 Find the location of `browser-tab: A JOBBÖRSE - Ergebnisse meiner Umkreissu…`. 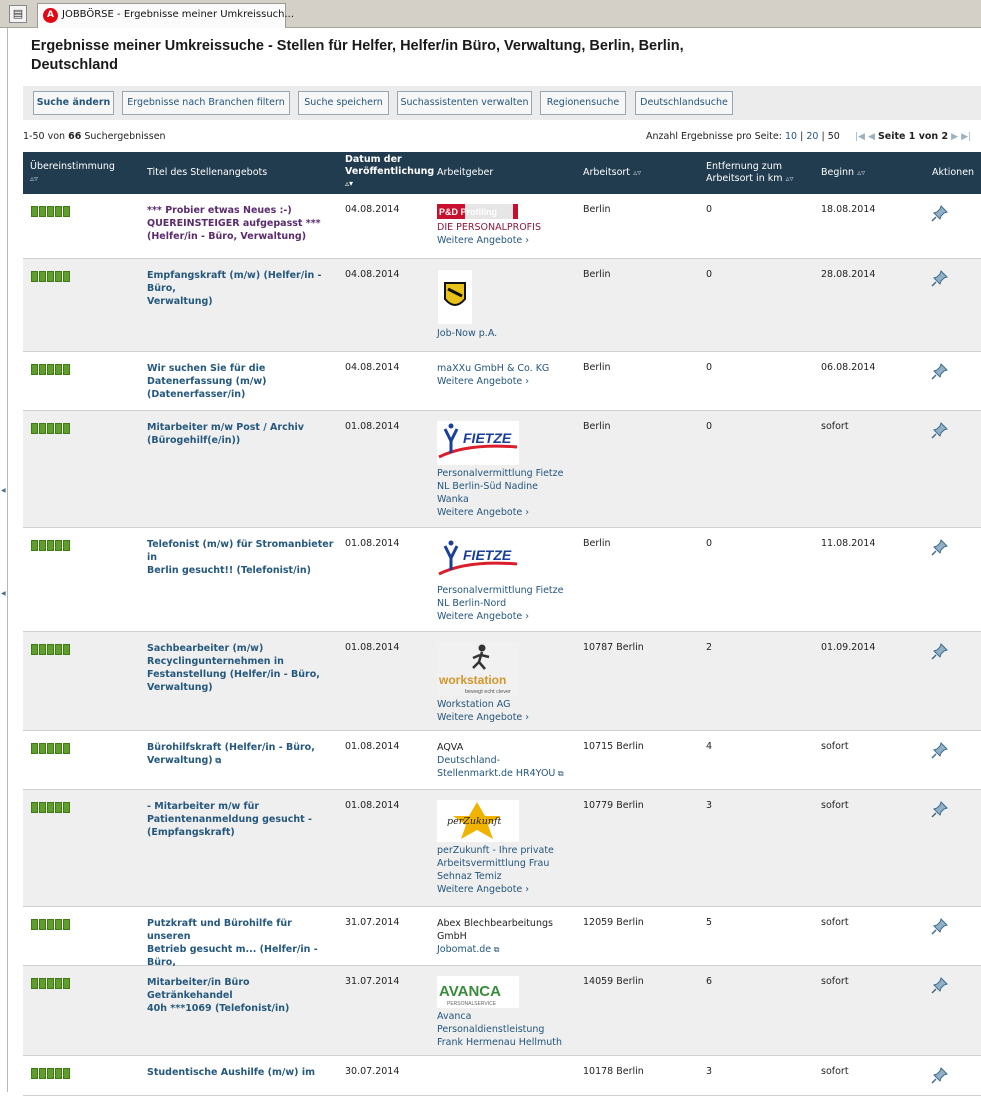

browser-tab: A JOBBÖRSE - Ergebnisse meiner Umkreissu… is located at coordinates (165, 15).